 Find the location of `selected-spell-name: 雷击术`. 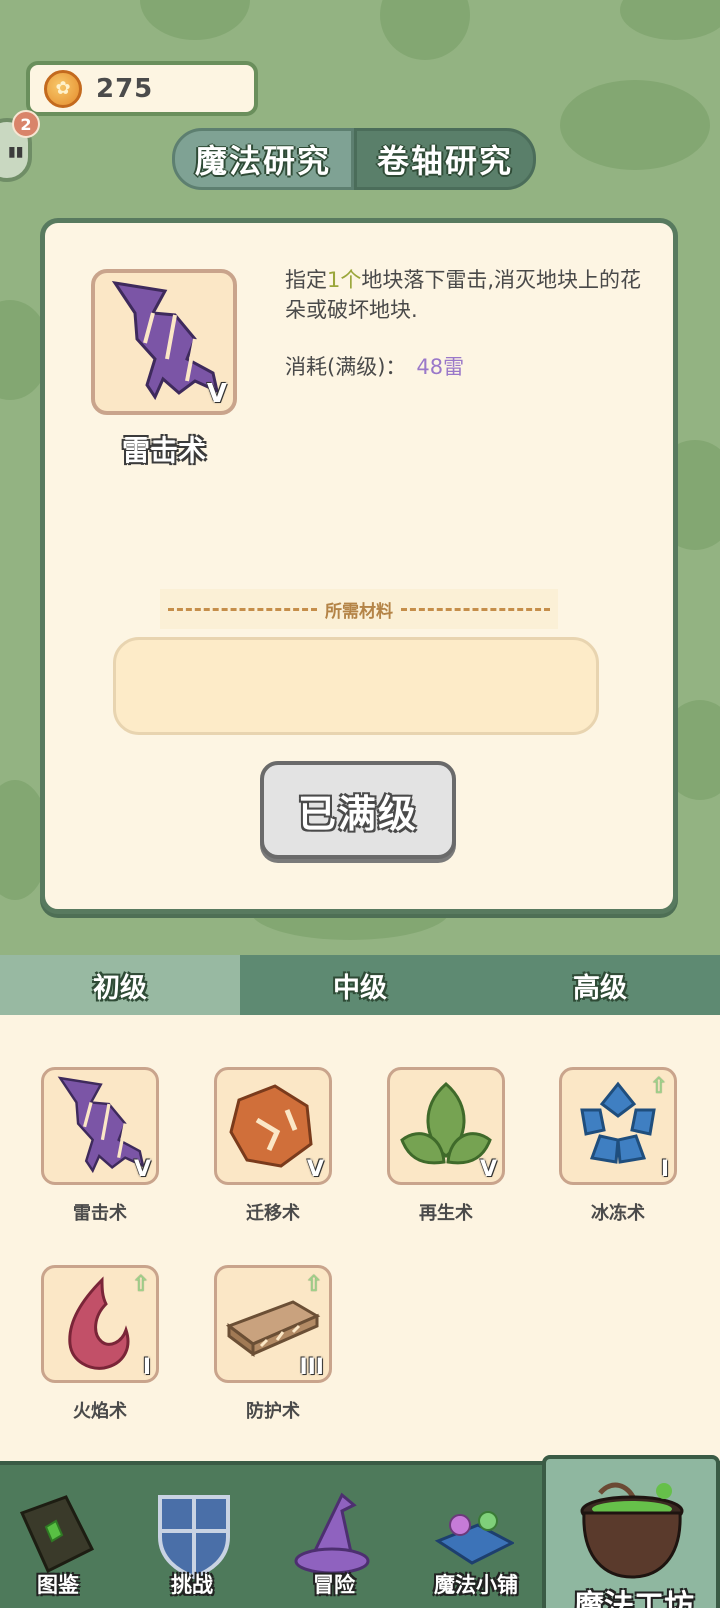

selected-spell-name: 雷击术 is located at coordinates (163, 450).